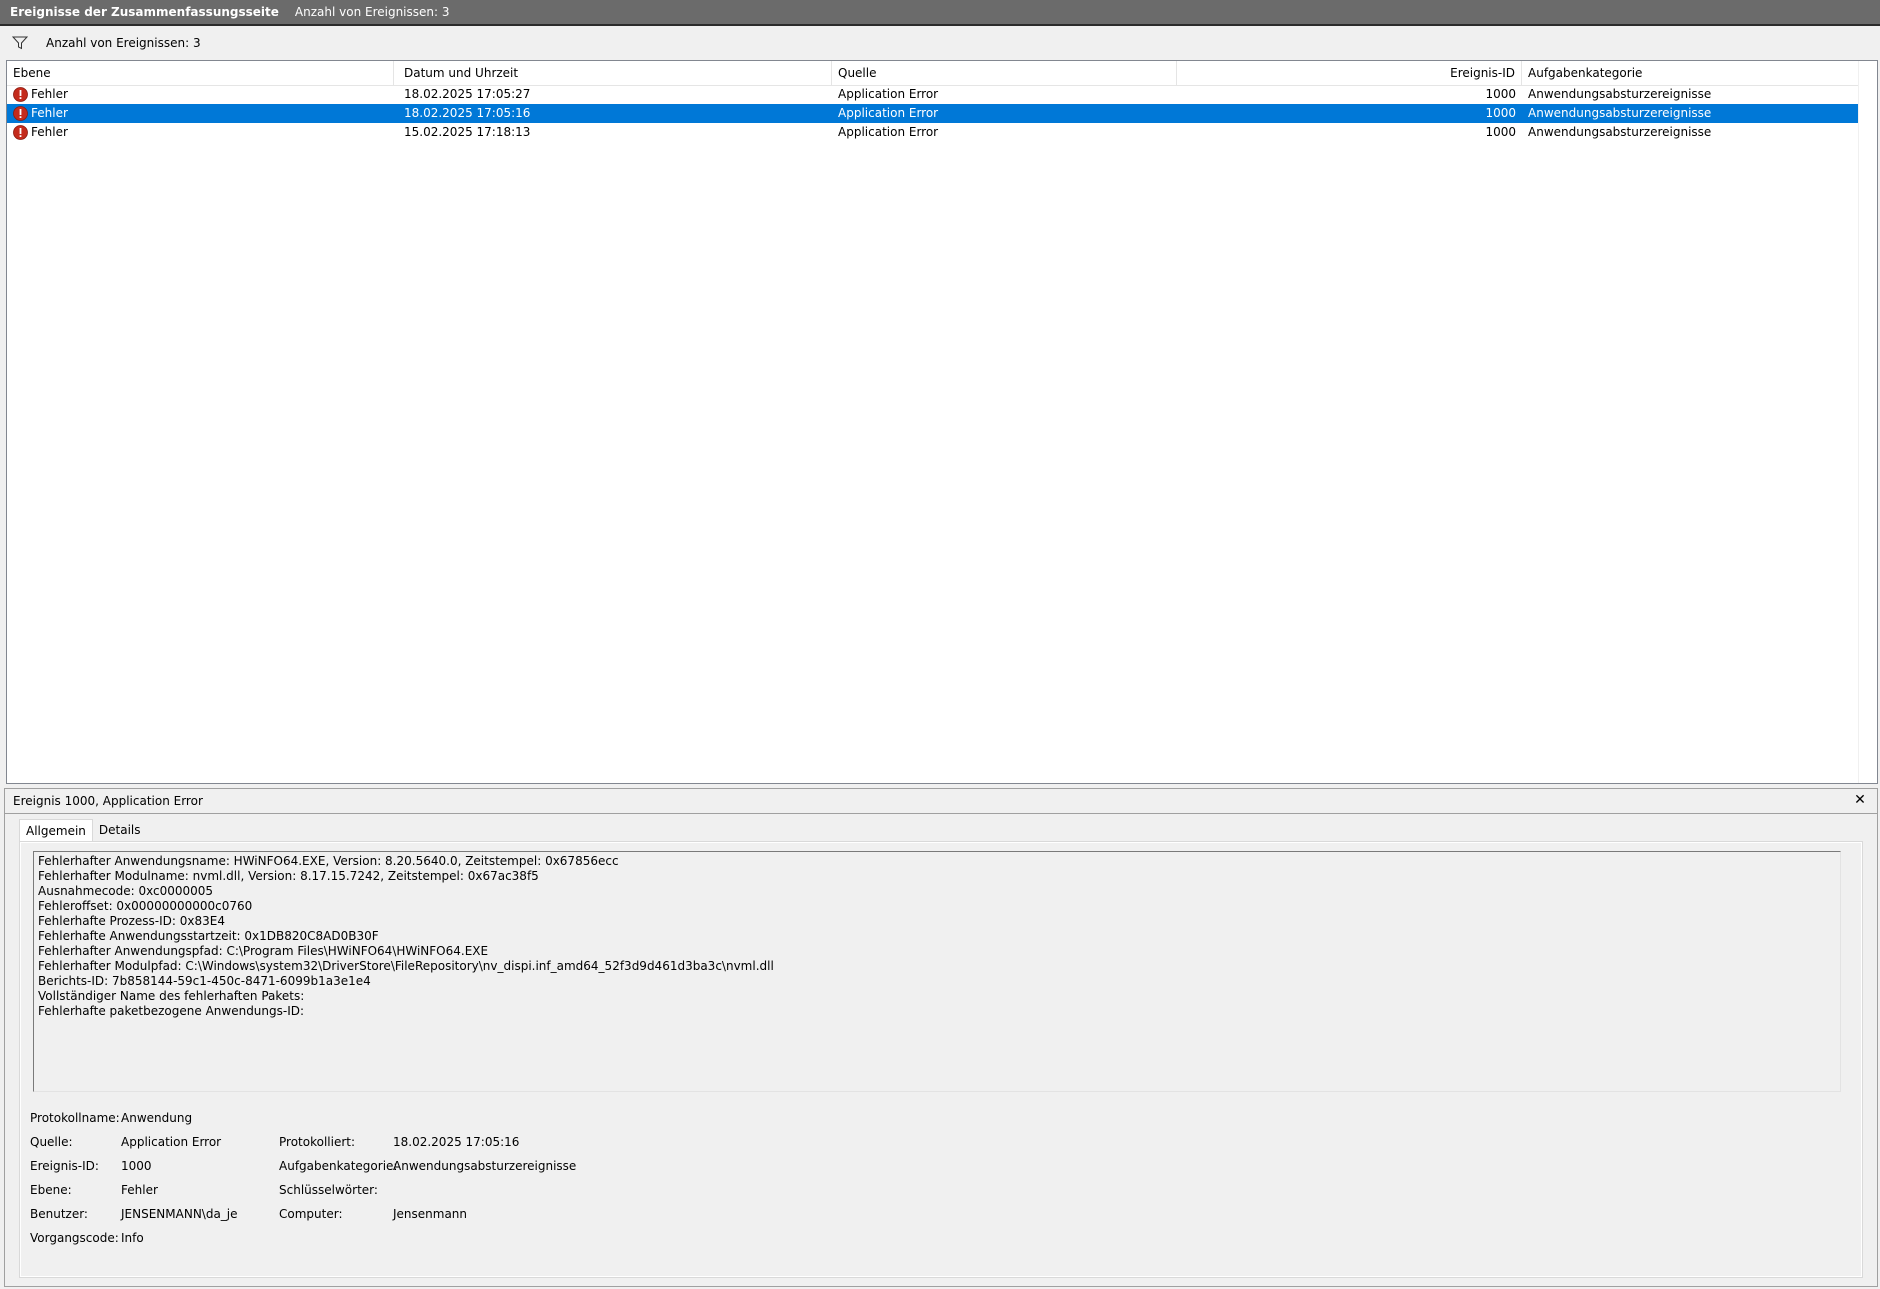 Image resolution: width=1880 pixels, height=1289 pixels. I want to click on tab-allgemein: Allgemein, so click(56, 830).